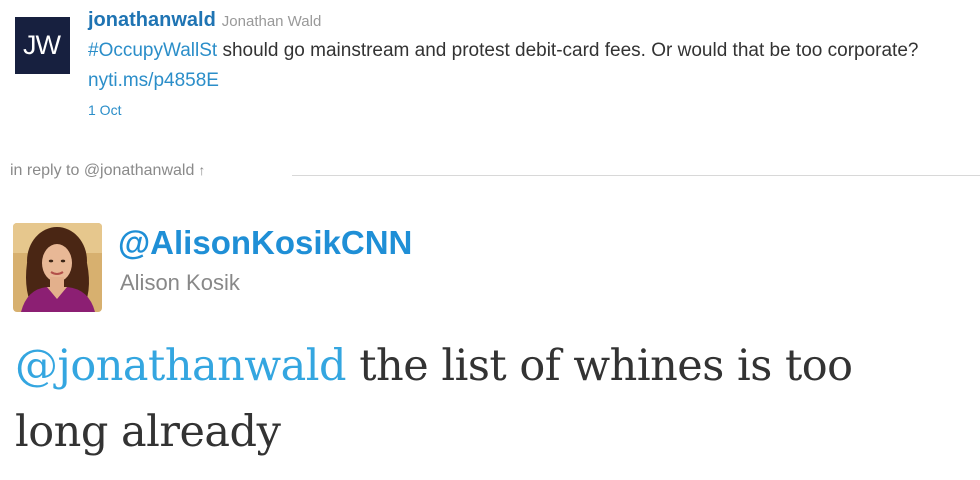  I want to click on in-reply-to-label: in reply to @jonathanwald, so click(102, 170).